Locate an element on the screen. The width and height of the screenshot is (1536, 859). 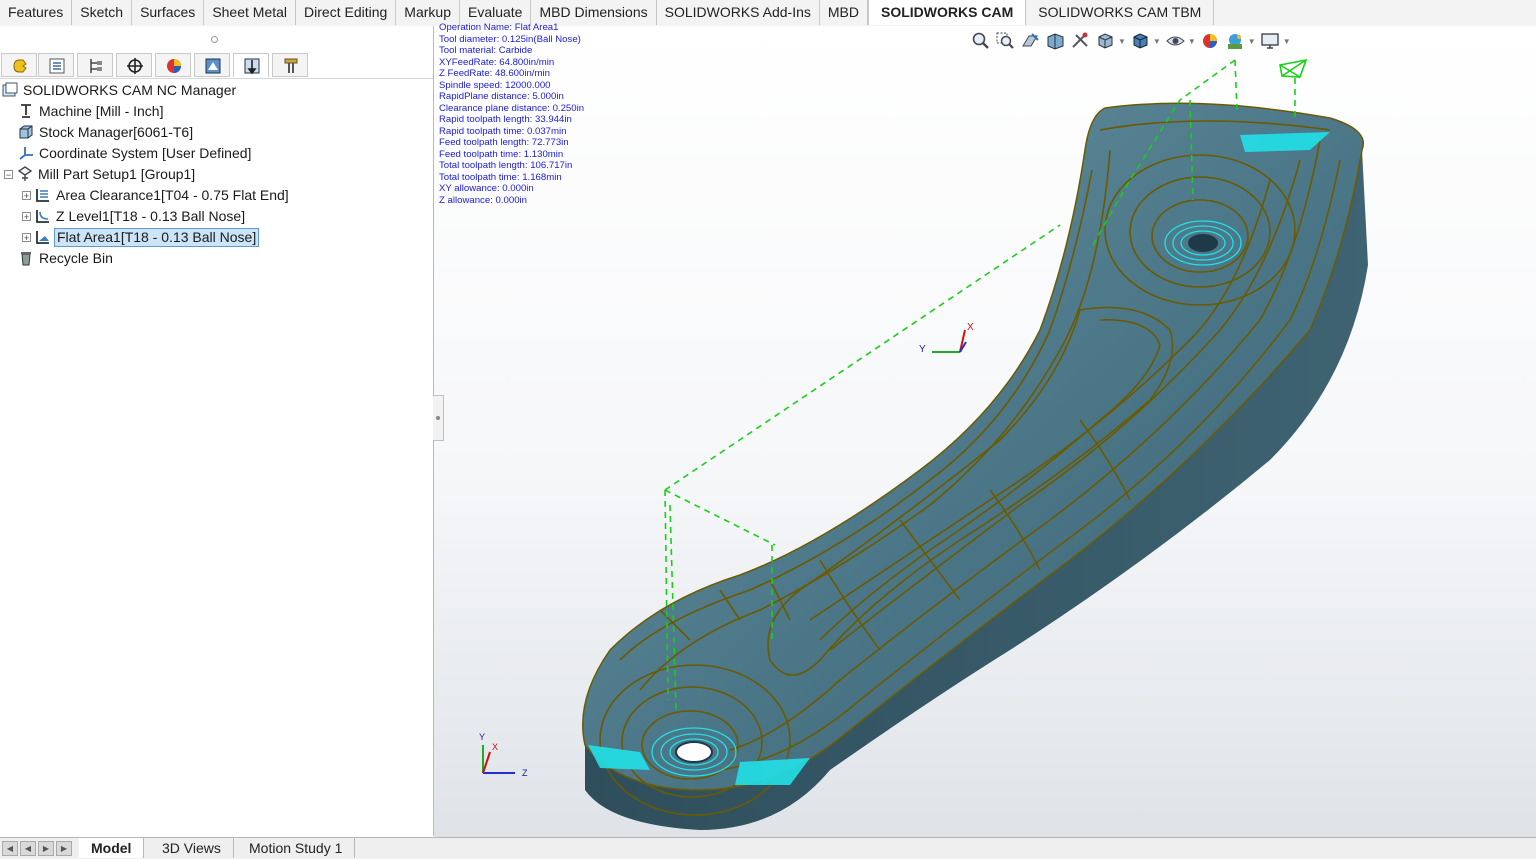
tree-item-operation: + Area Clearance1[T04 - 0.75 Flat End] is located at coordinates (156, 195).